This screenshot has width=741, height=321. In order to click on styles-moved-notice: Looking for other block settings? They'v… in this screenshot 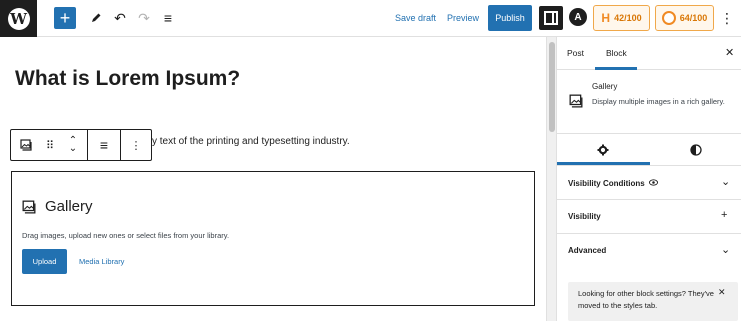, I will do `click(653, 301)`.